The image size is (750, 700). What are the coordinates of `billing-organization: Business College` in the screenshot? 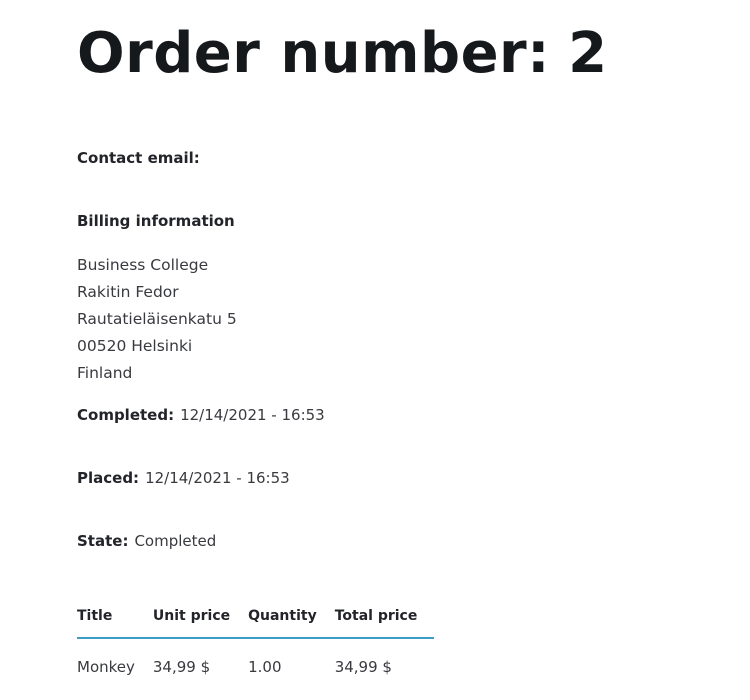 It's located at (143, 265).